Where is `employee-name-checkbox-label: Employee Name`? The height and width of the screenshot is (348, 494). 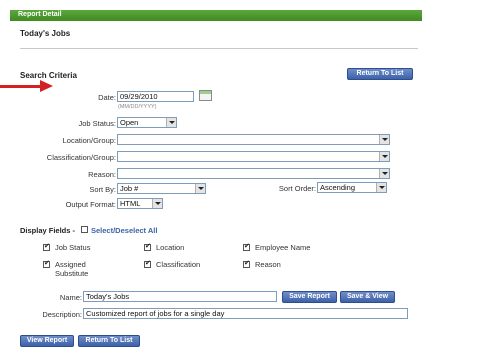
employee-name-checkbox-label: Employee Name is located at coordinates (283, 247).